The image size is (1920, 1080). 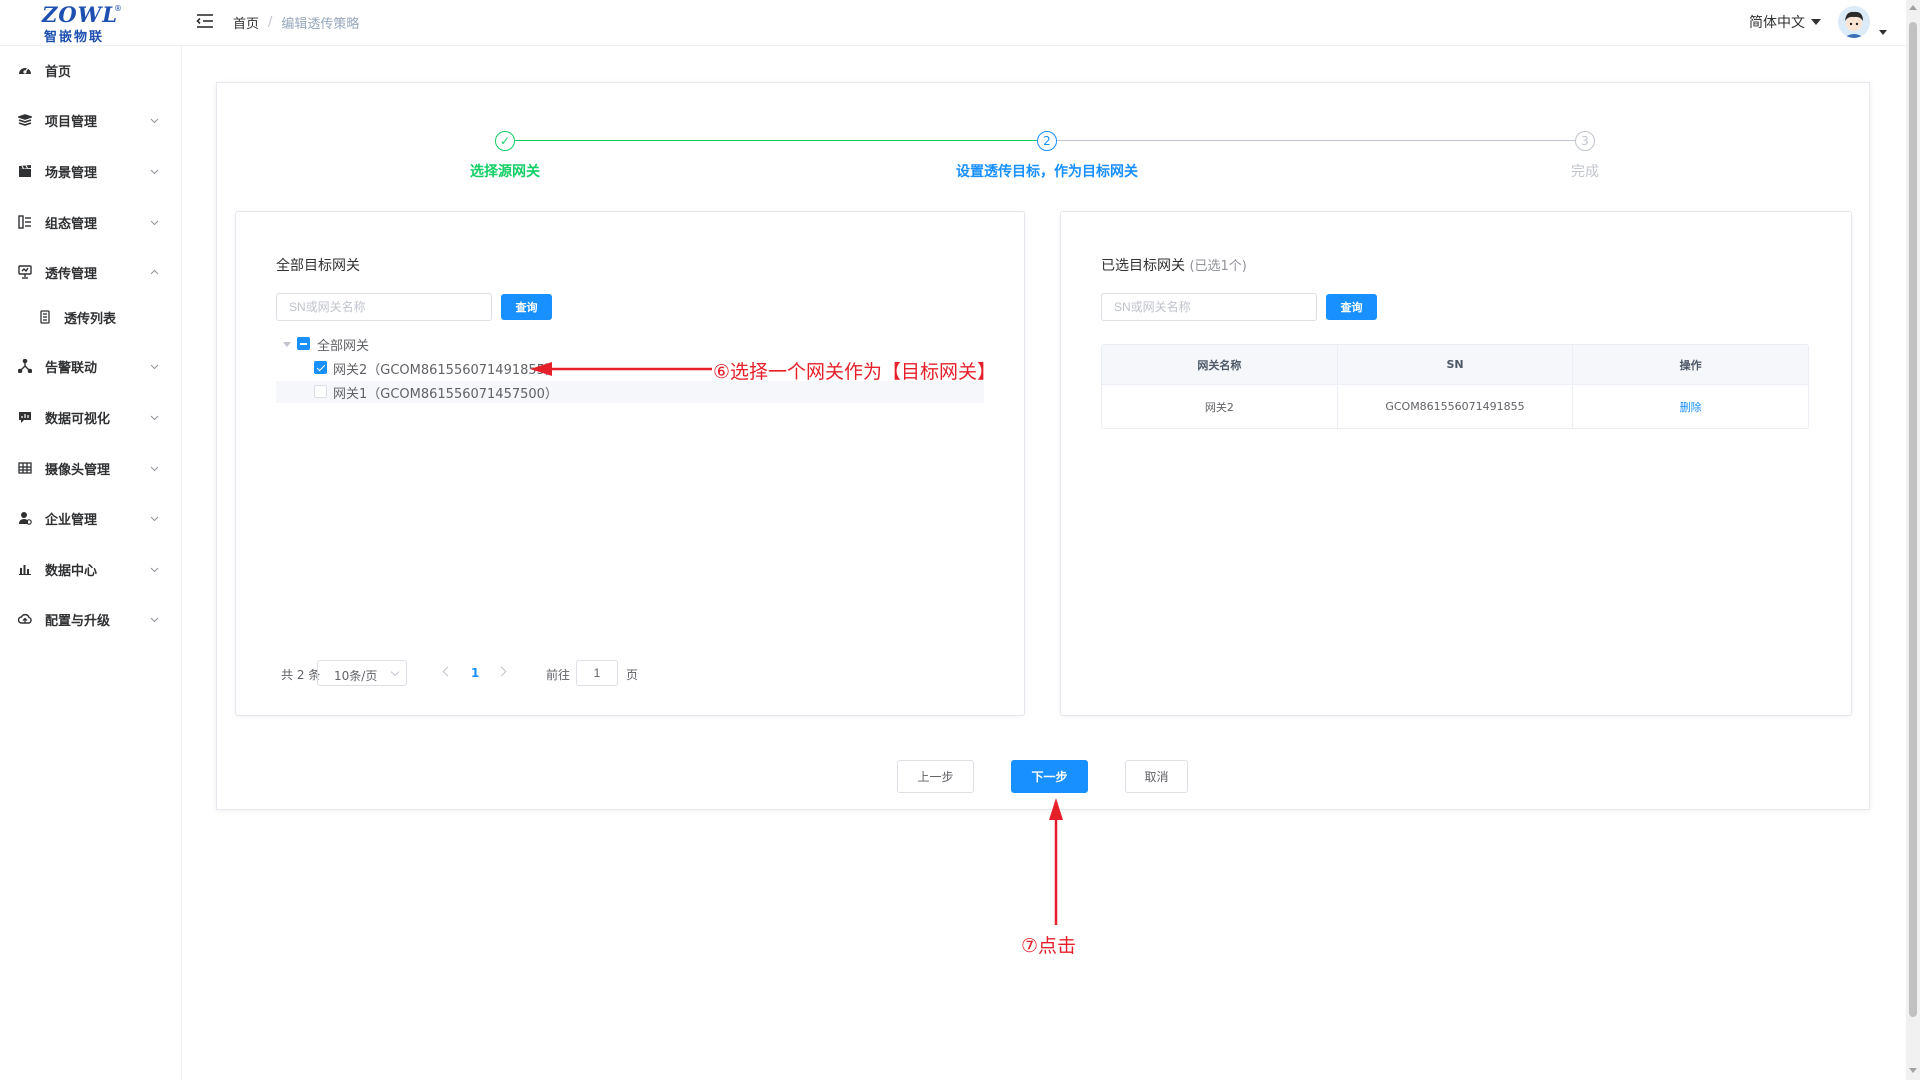 I want to click on user-gear-icon, so click(x=25, y=518).